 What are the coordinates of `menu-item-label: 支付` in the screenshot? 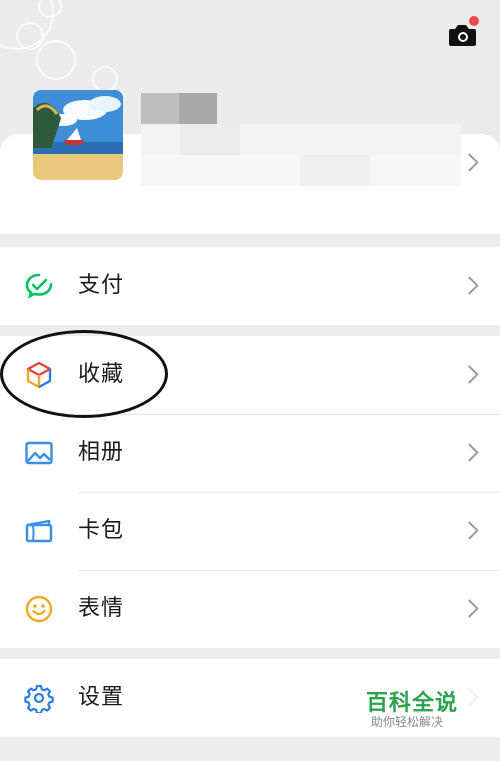 It's located at (101, 285).